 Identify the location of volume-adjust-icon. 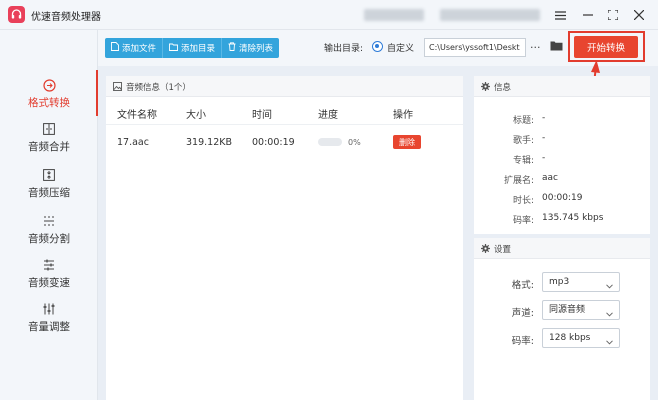
(49, 309).